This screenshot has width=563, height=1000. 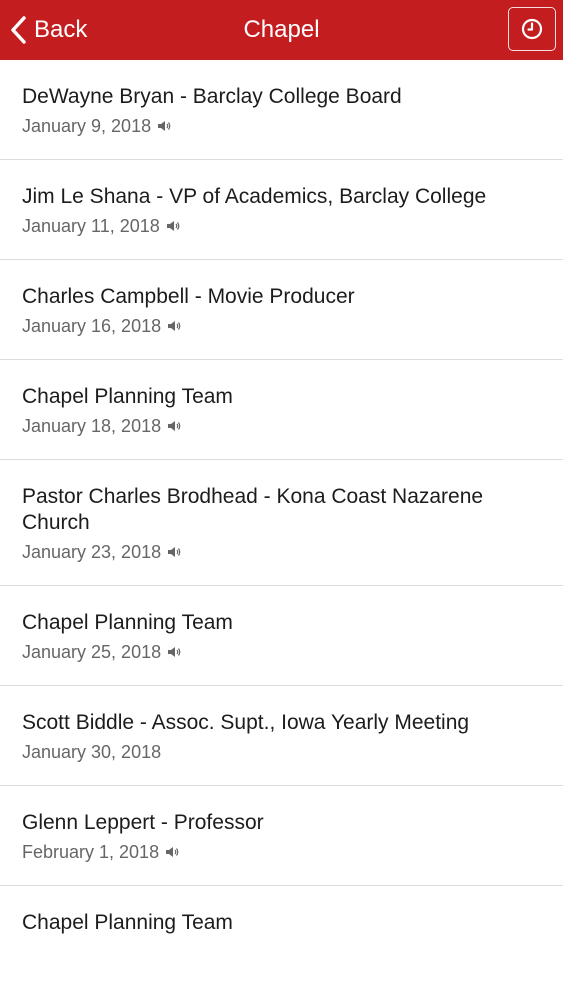 What do you see at coordinates (212, 96) in the screenshot?
I see `item-title: DeWayne Bryan - Barclay College Board` at bounding box center [212, 96].